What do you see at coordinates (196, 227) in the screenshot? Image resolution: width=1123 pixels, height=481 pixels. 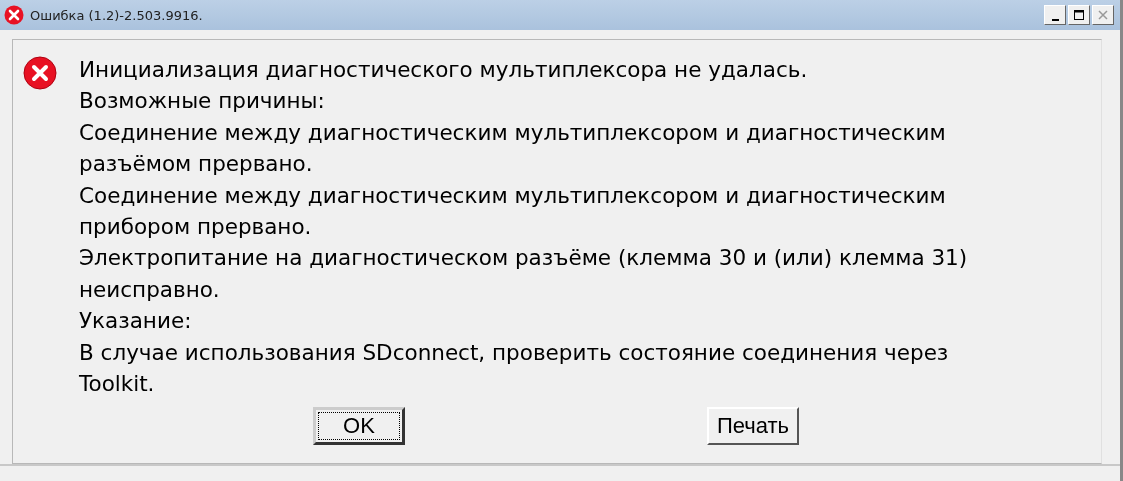 I see `message-text: прибором прервано.` at bounding box center [196, 227].